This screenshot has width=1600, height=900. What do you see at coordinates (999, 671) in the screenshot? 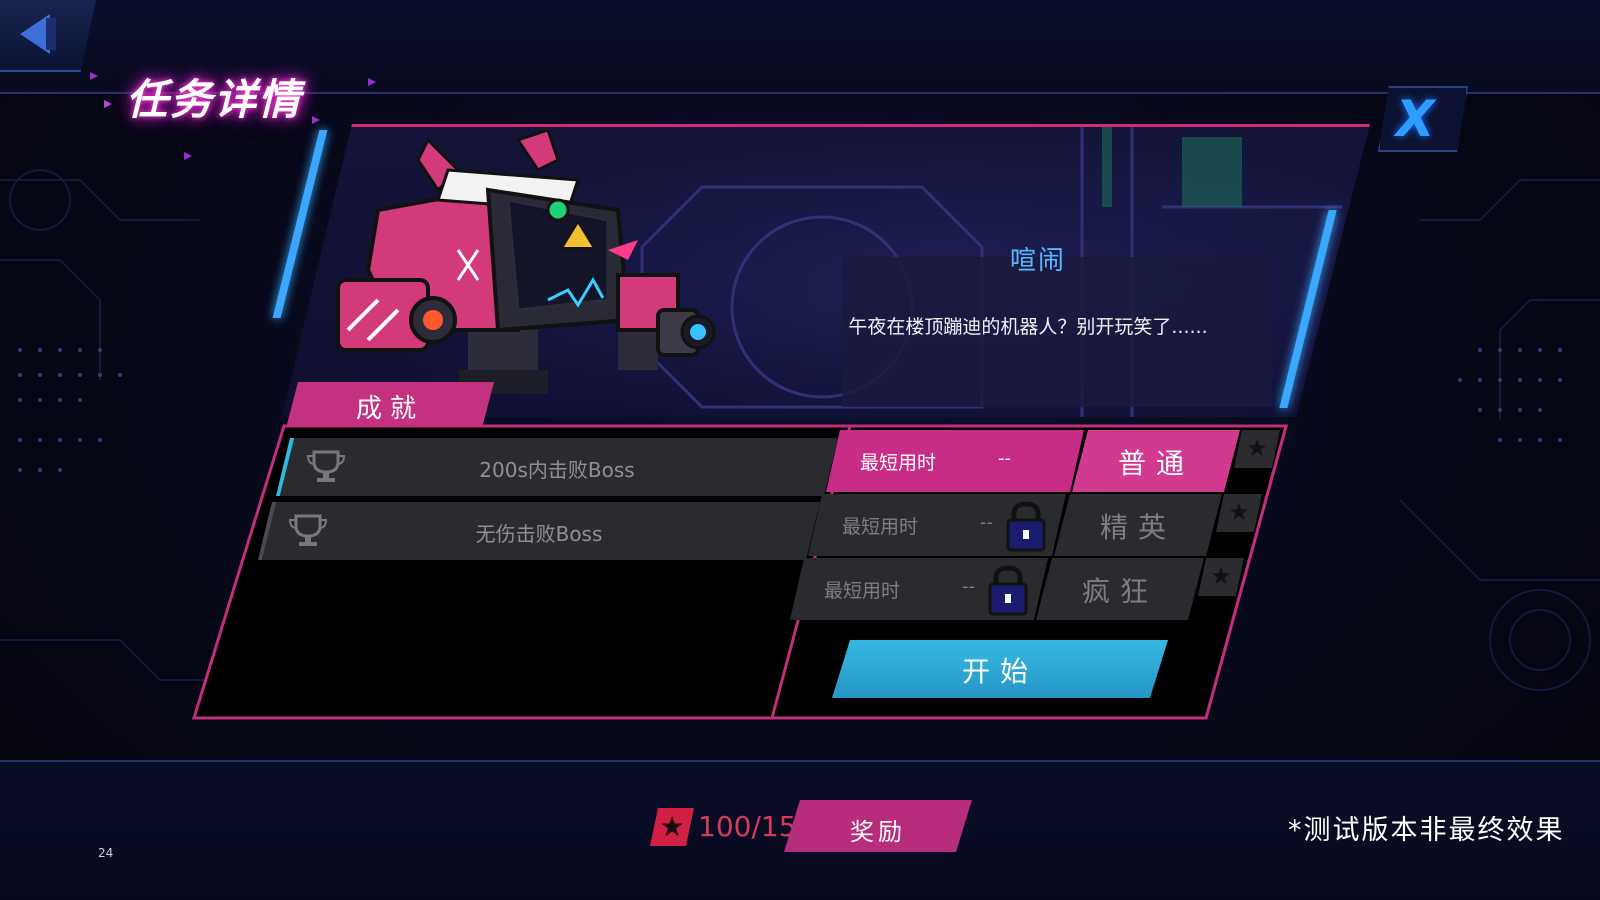
I see `start-button-label: 开始` at bounding box center [999, 671].